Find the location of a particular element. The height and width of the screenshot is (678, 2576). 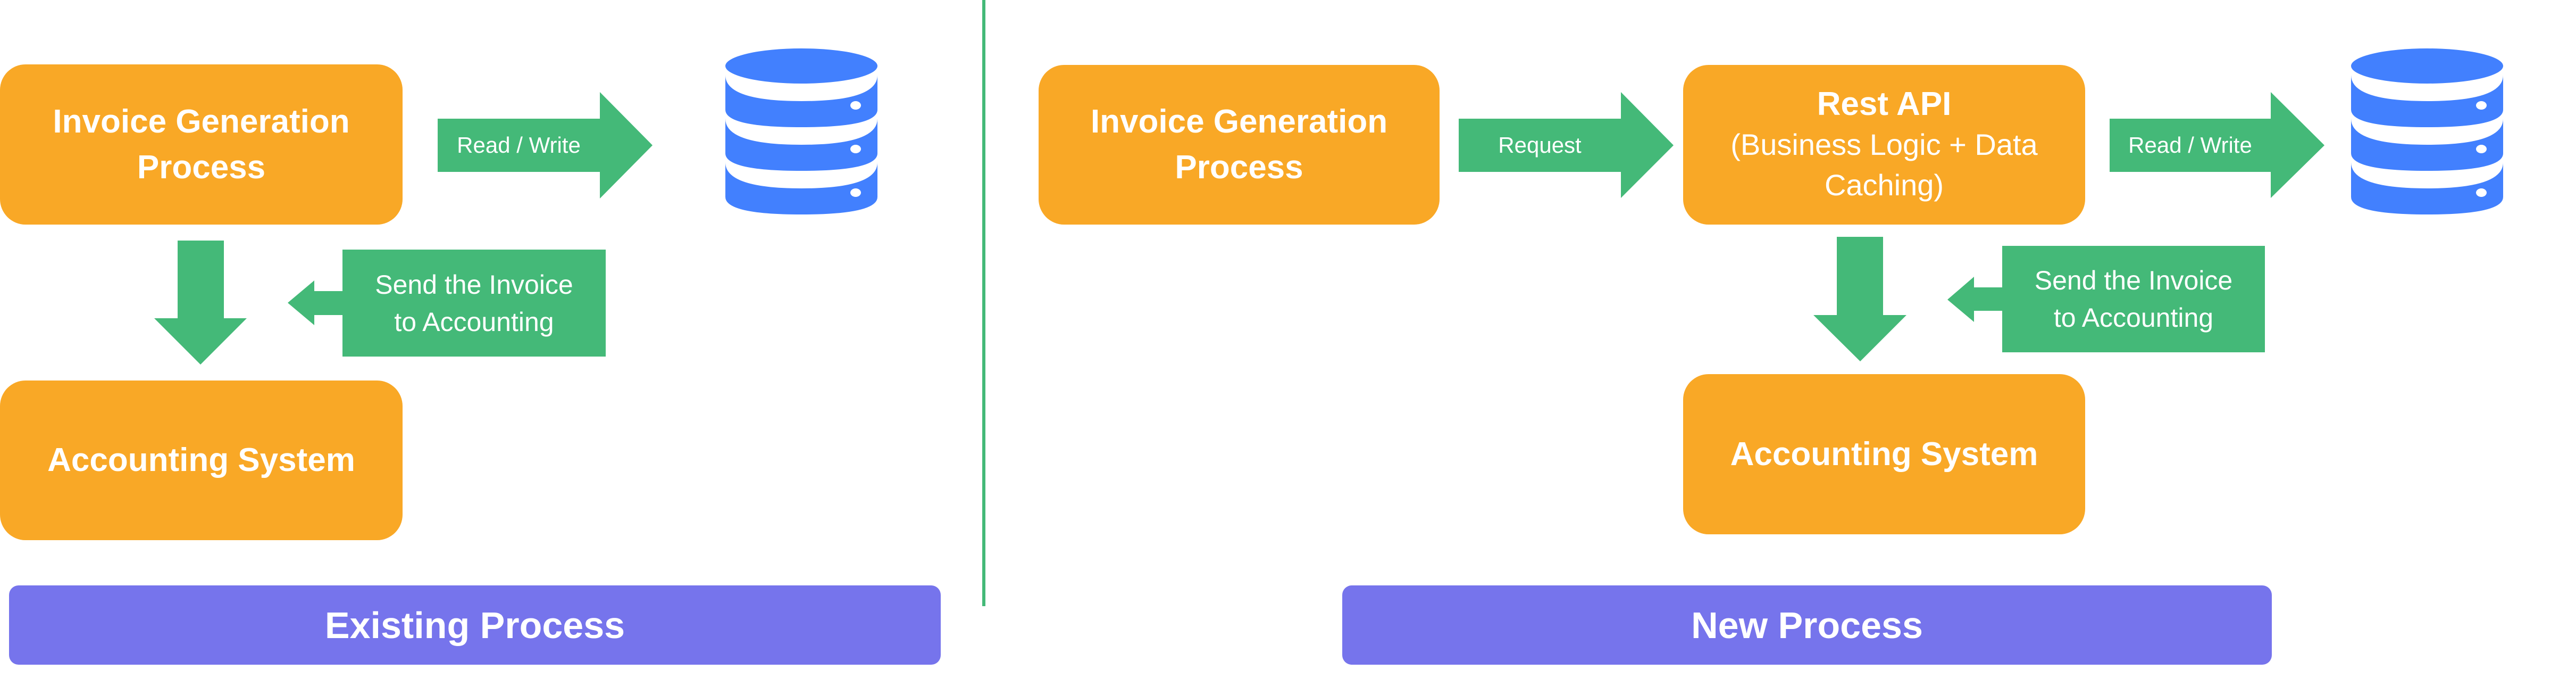

new-accounting-box-label: Accounting System is located at coordinates (1884, 454).